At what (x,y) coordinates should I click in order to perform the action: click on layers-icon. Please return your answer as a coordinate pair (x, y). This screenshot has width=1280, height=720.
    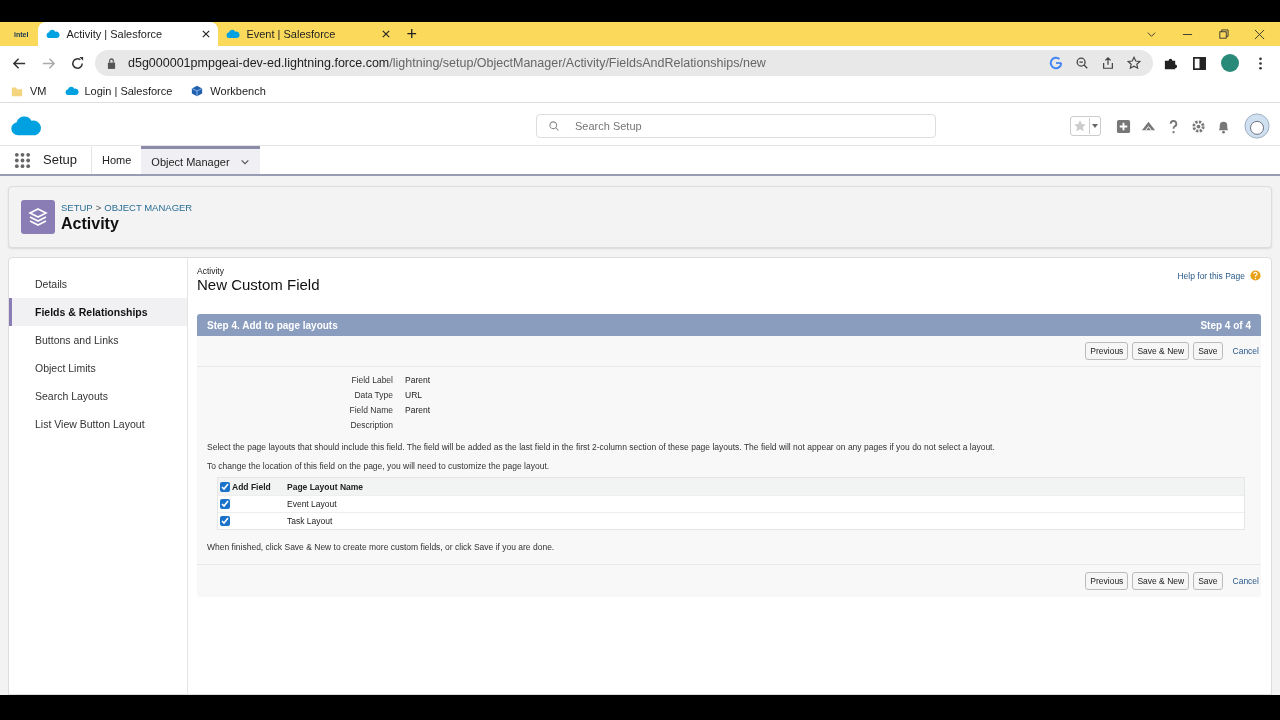
    Looking at the image, I should click on (38, 217).